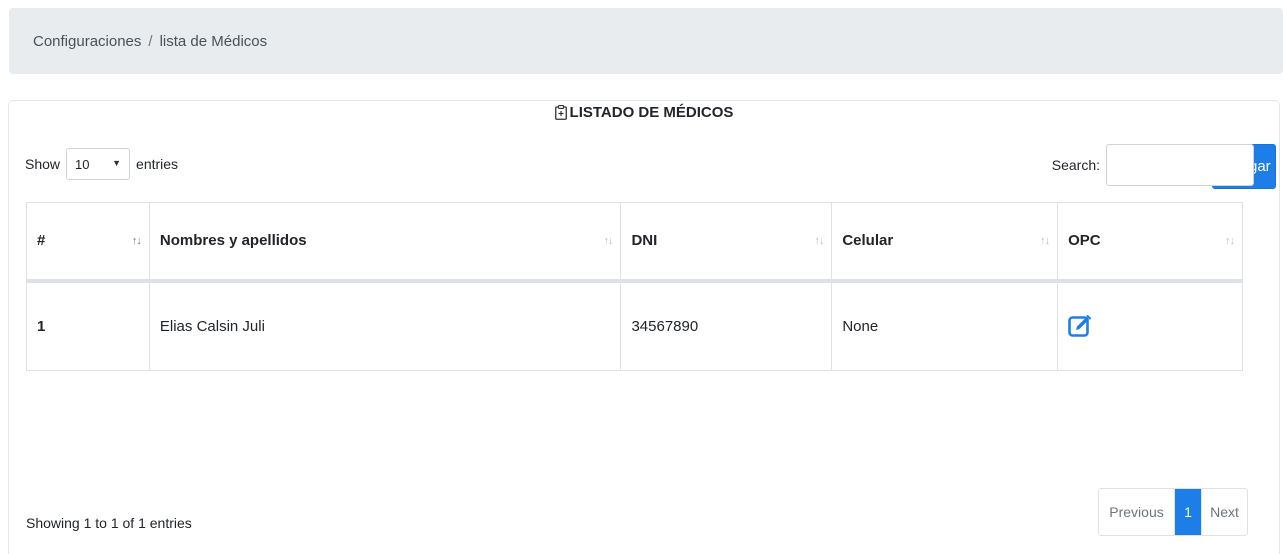  I want to click on clipboard-icon, so click(560, 112).